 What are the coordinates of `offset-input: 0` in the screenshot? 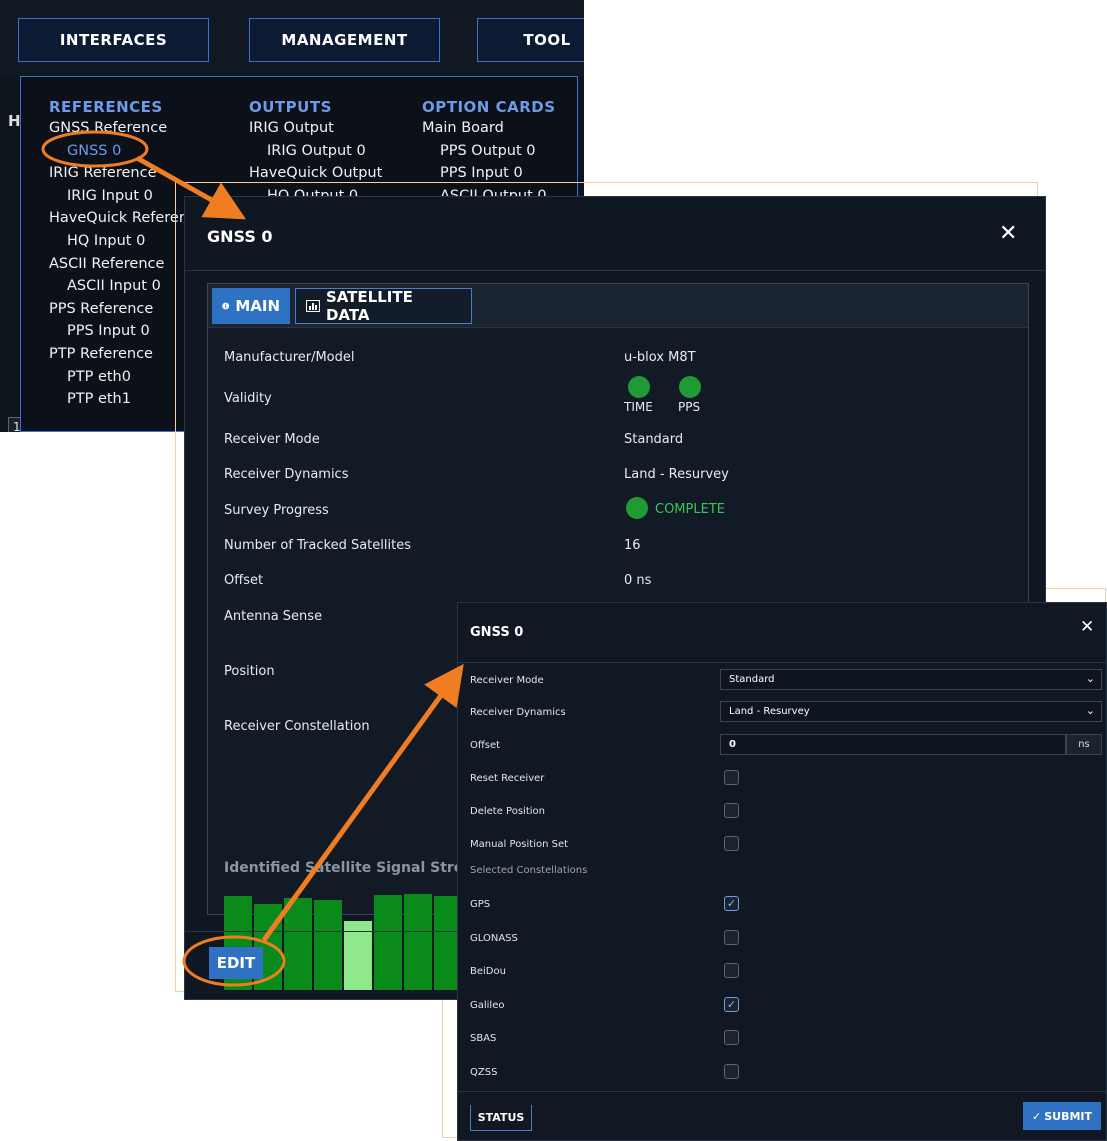 It's located at (893, 744).